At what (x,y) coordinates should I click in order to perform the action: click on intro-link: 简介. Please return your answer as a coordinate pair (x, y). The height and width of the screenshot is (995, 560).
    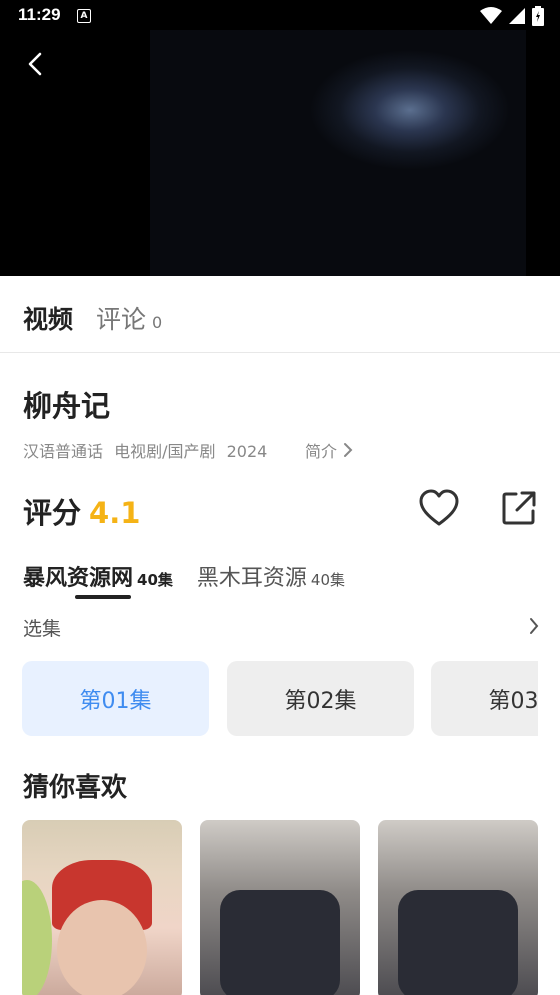
    Looking at the image, I should click on (329, 450).